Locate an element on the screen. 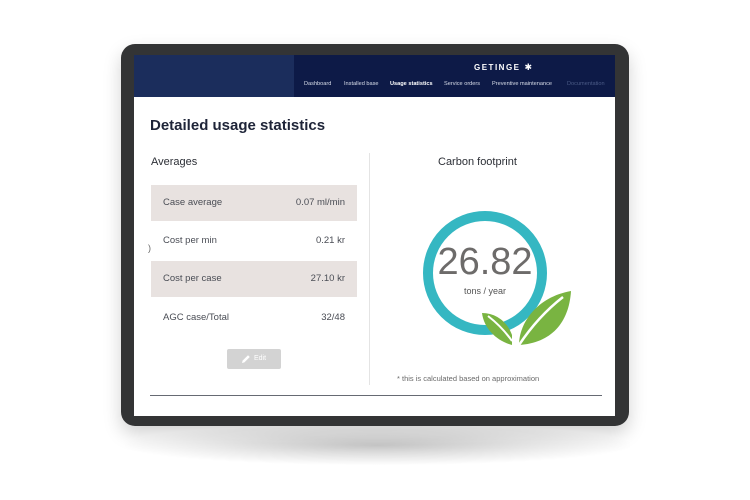 This screenshot has width=750, height=500. nav-usage-statistics: Usage statistics is located at coordinates (411, 84).